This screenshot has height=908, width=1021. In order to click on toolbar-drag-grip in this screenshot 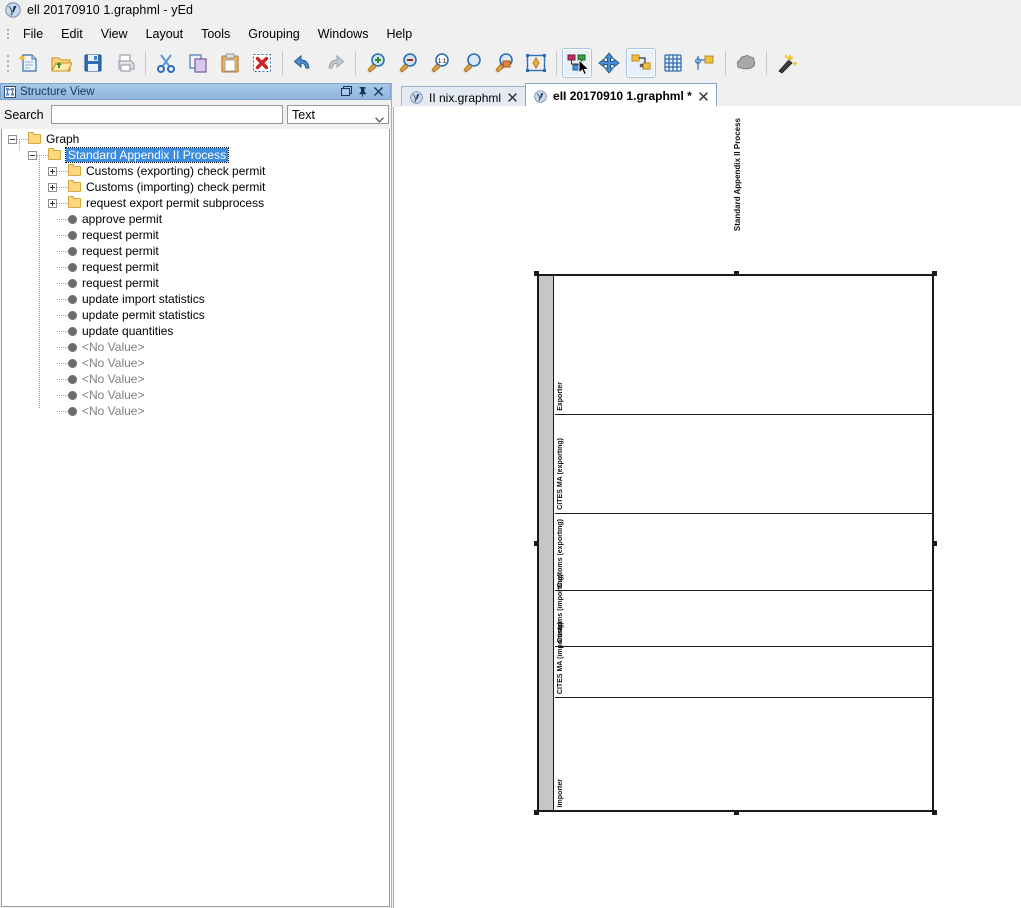, I will do `click(7, 63)`.